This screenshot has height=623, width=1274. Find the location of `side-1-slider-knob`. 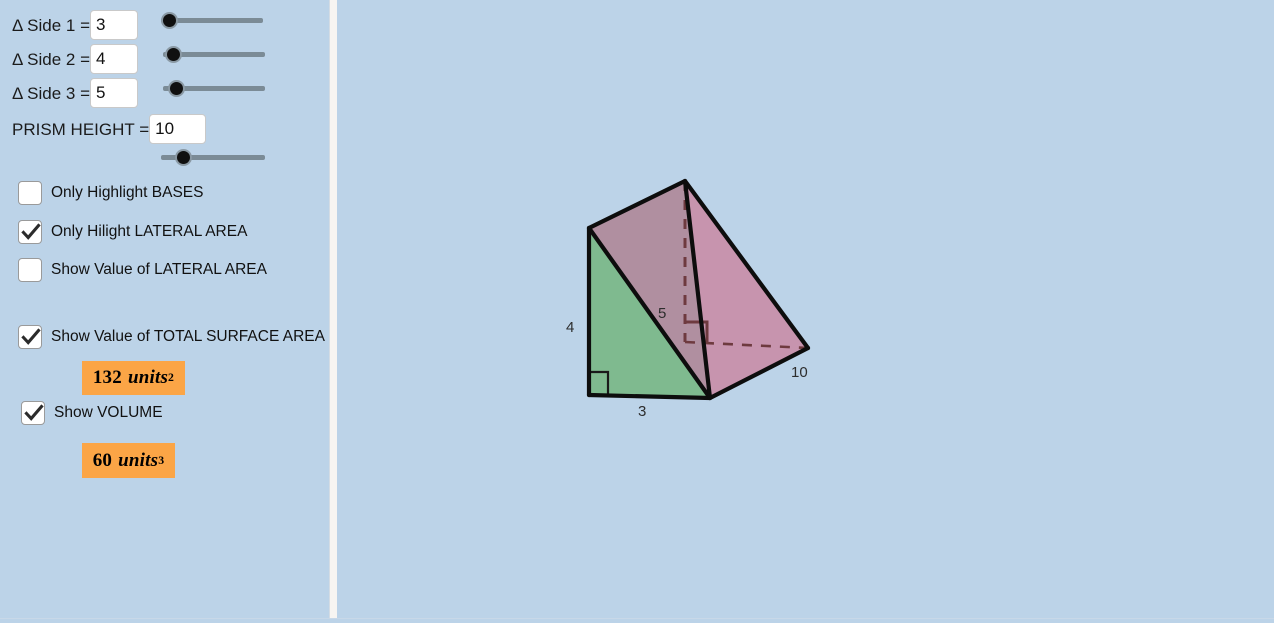

side-1-slider-knob is located at coordinates (169, 20).